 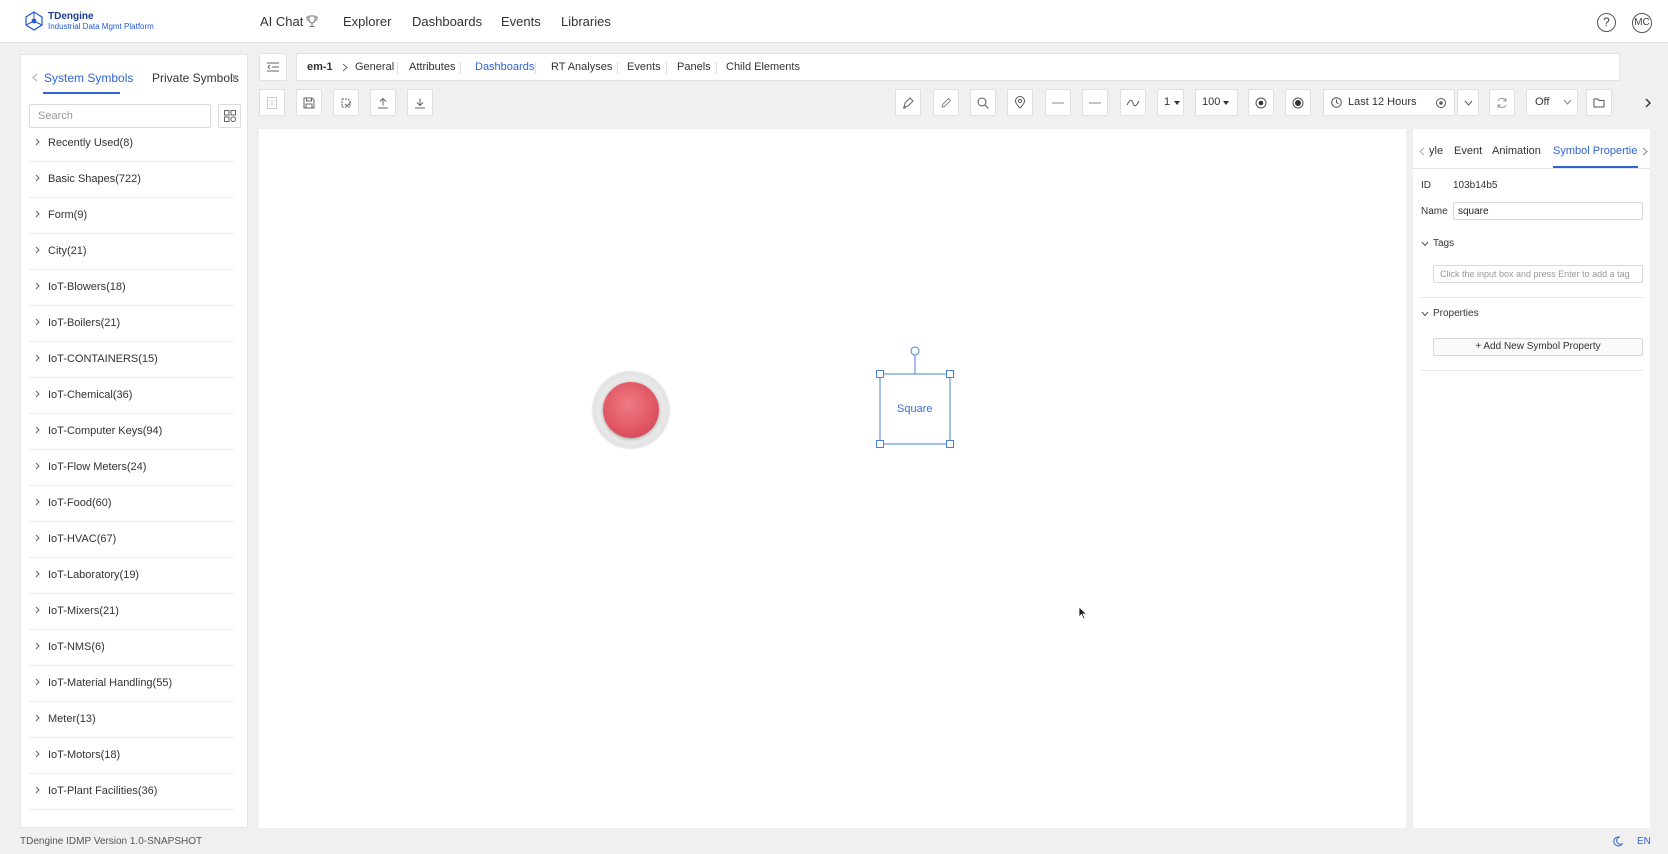 I want to click on symbol-category-item: IoT-Laboratory(19), so click(x=131, y=576).